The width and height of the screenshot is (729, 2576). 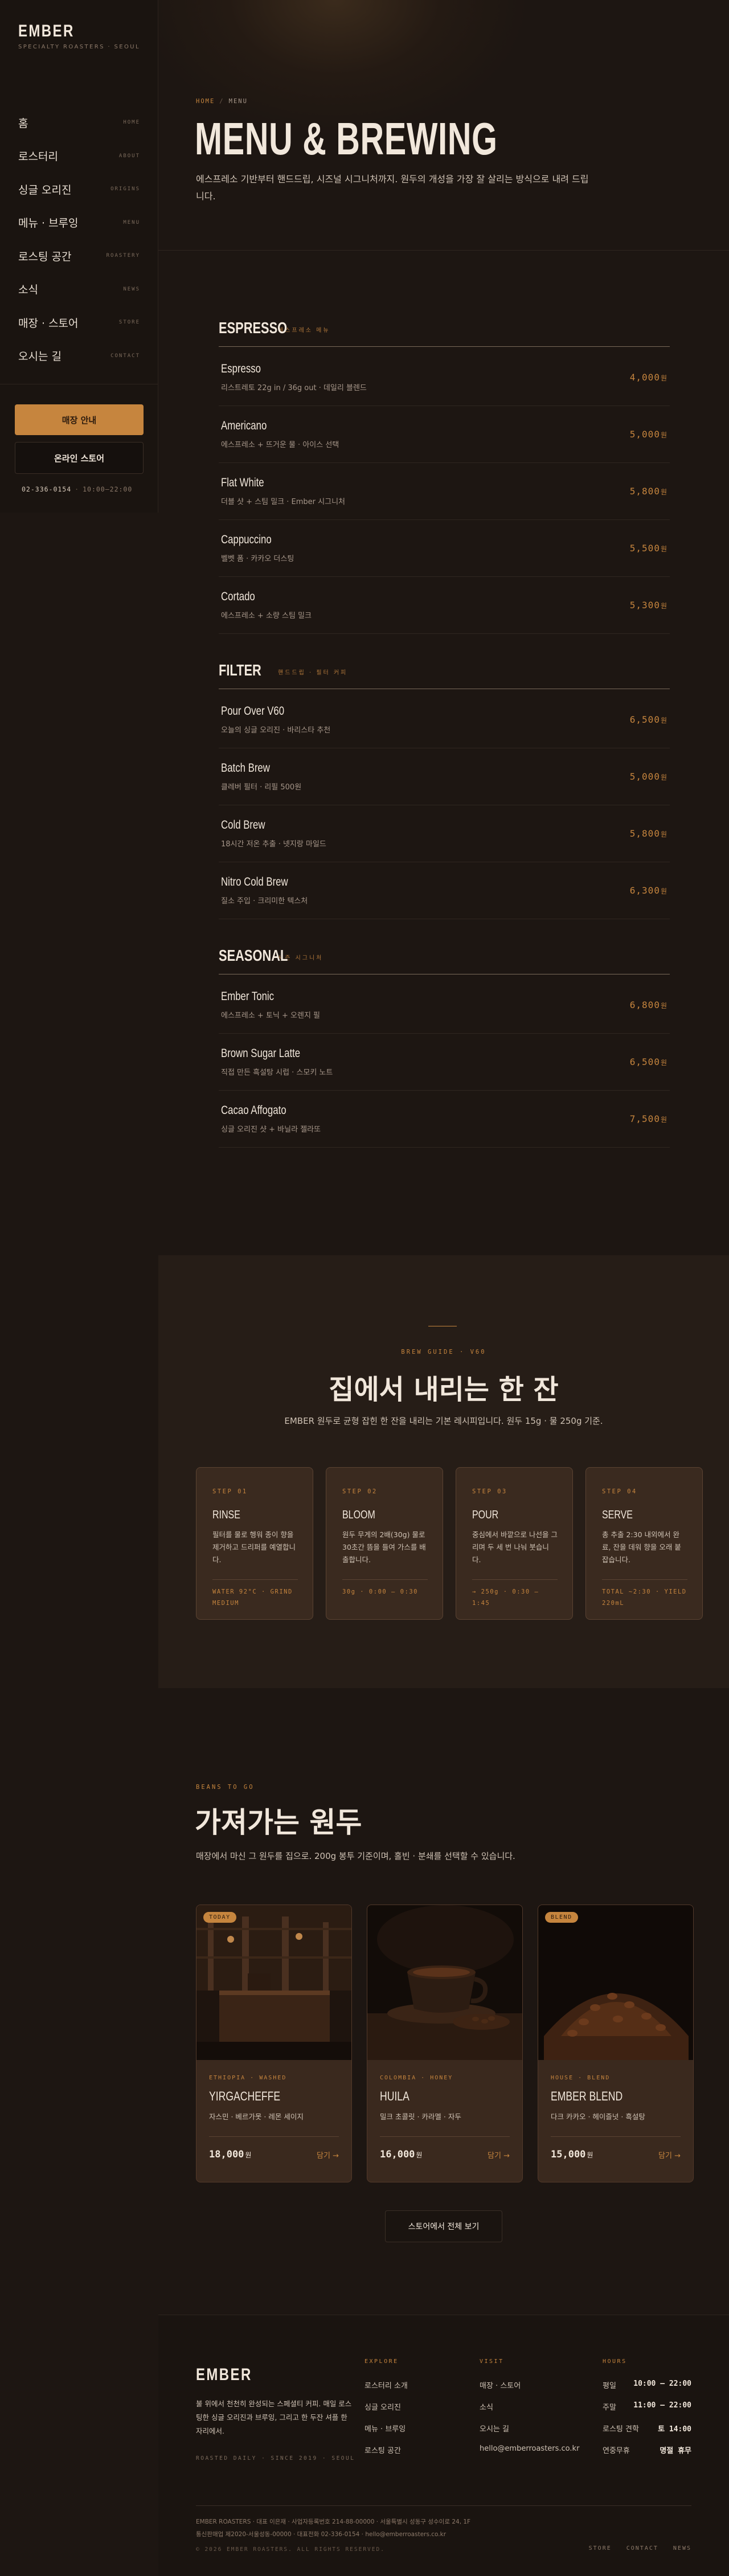 I want to click on menu-item: Cold Brew 18시간 저온 추출 · 넷지랑 마일드 5,800원, so click(x=445, y=833).